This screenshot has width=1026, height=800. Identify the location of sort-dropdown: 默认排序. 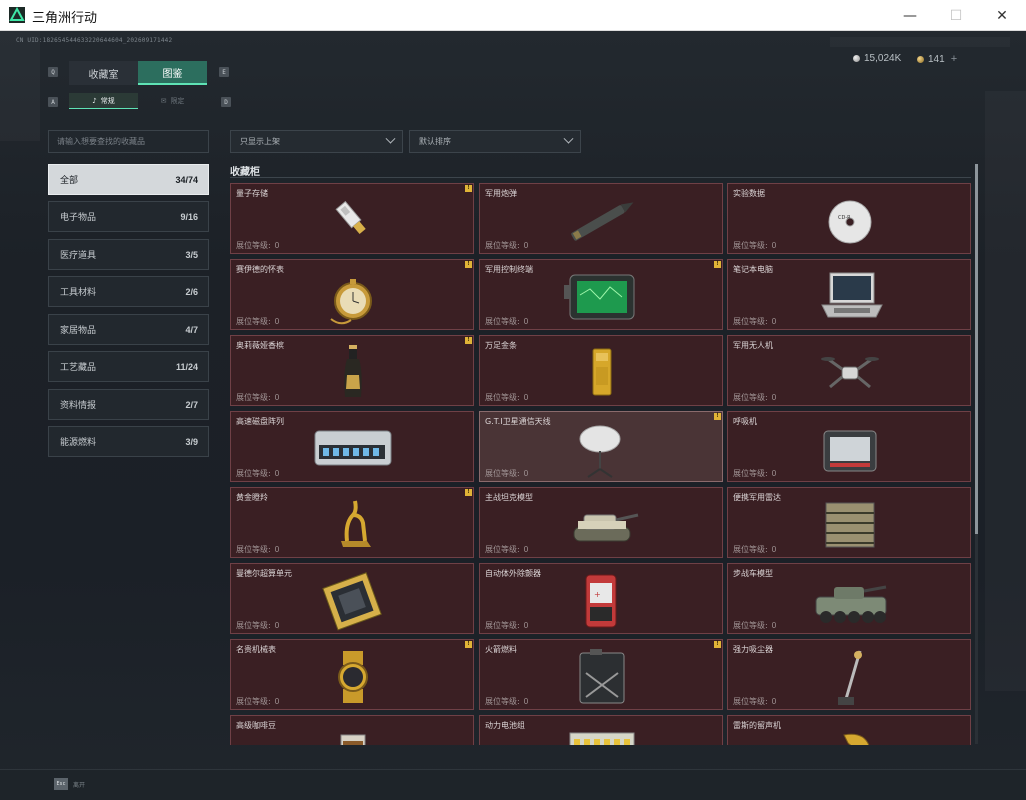
(495, 141).